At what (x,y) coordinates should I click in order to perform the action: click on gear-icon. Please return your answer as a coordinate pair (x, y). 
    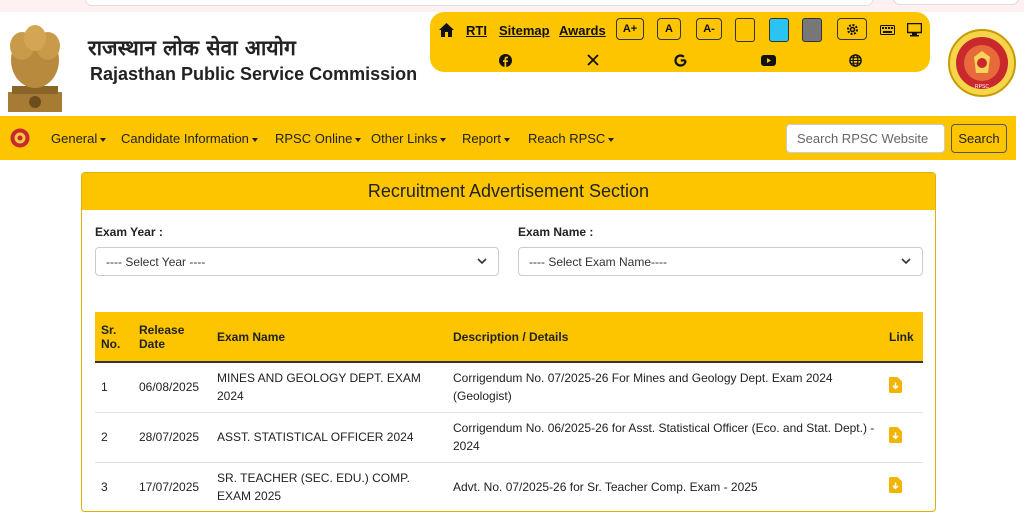
    Looking at the image, I should click on (852, 29).